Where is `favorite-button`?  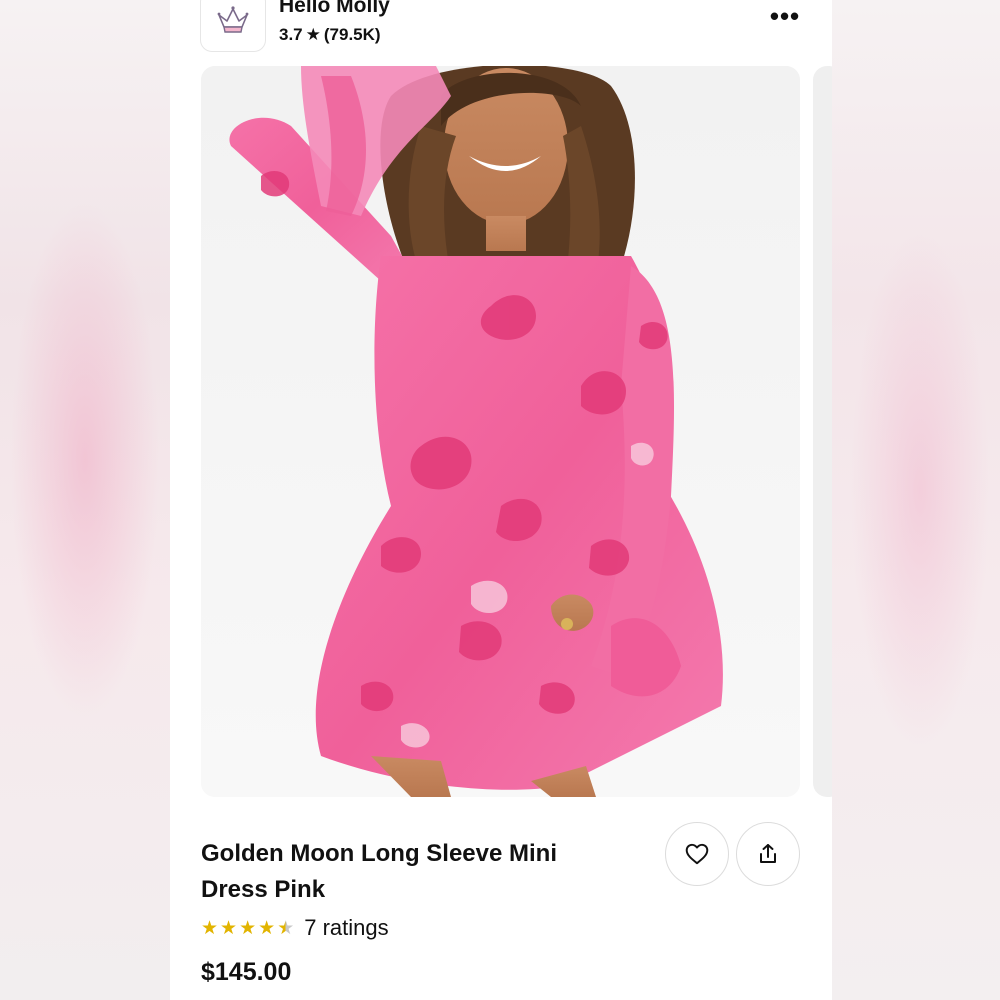 favorite-button is located at coordinates (697, 854).